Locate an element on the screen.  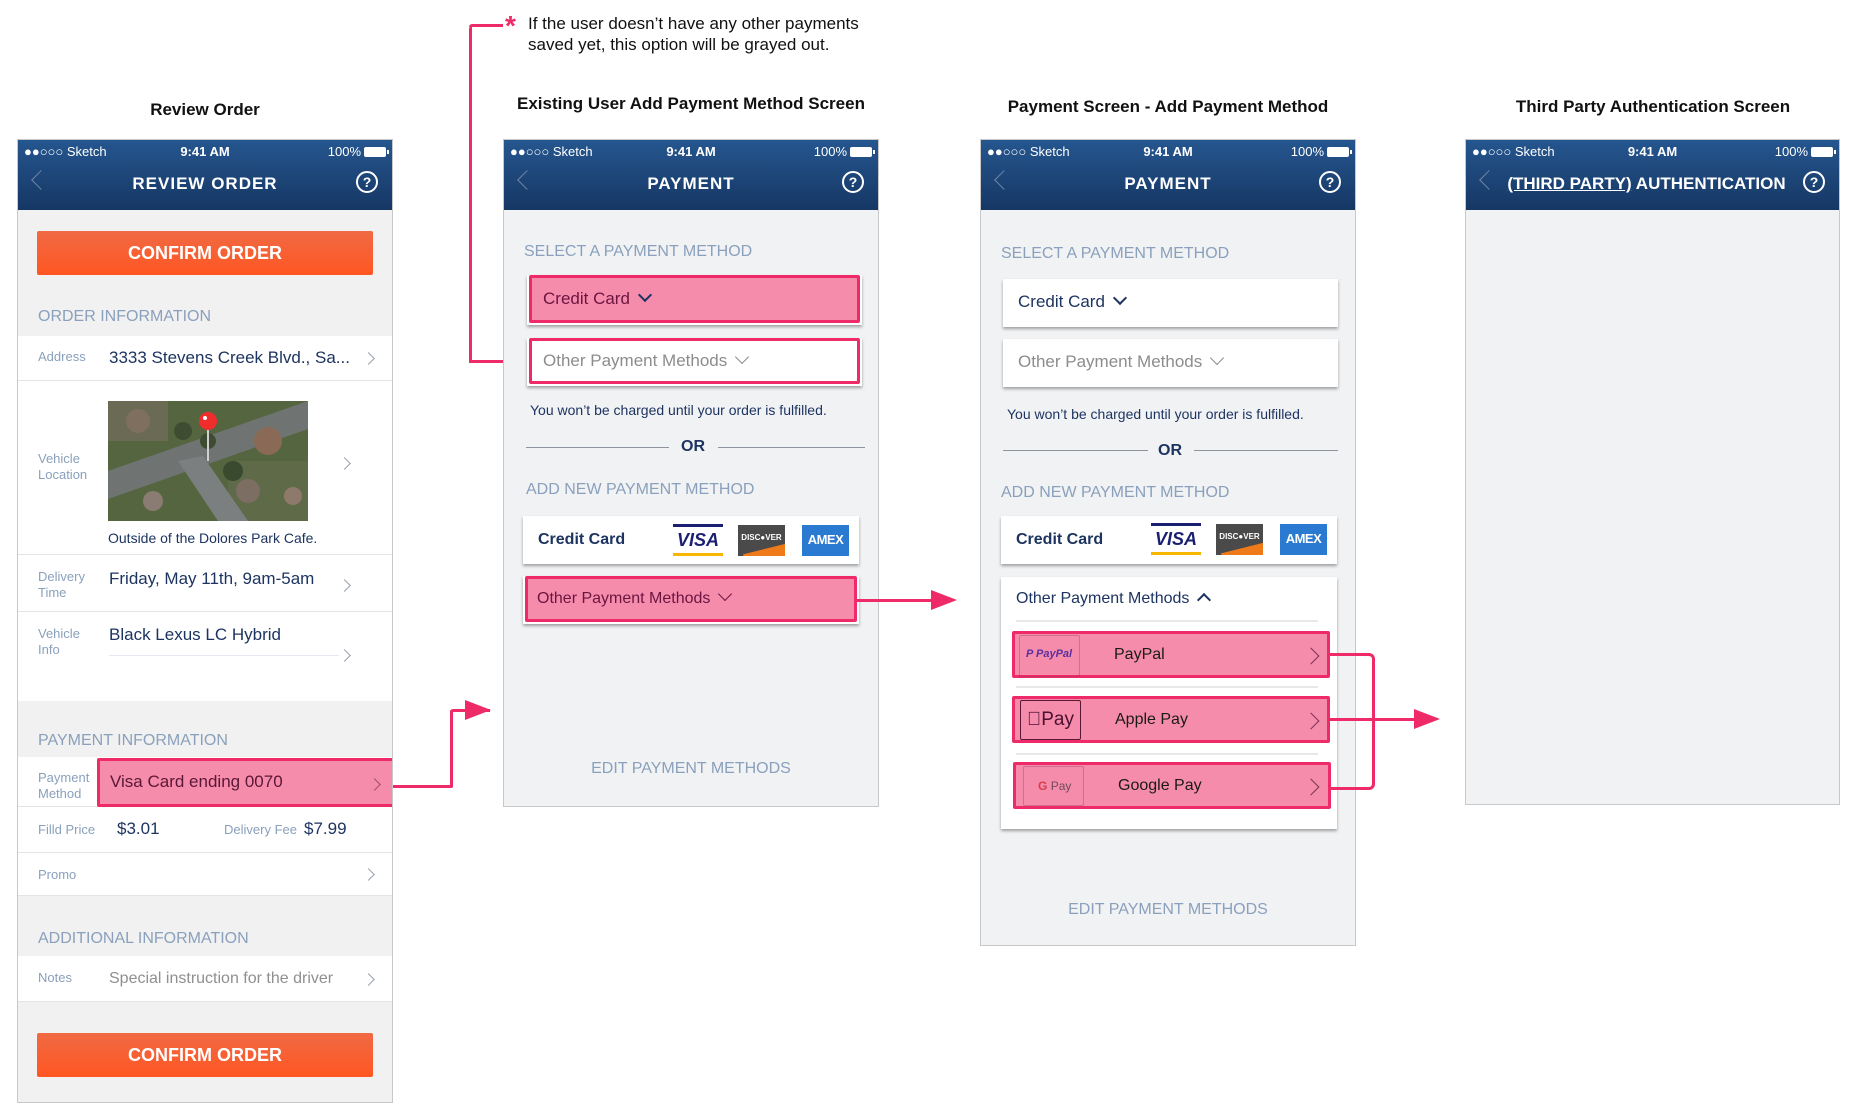
select-payment-header: SELECT A PAYMENT METHOD is located at coordinates (638, 251).